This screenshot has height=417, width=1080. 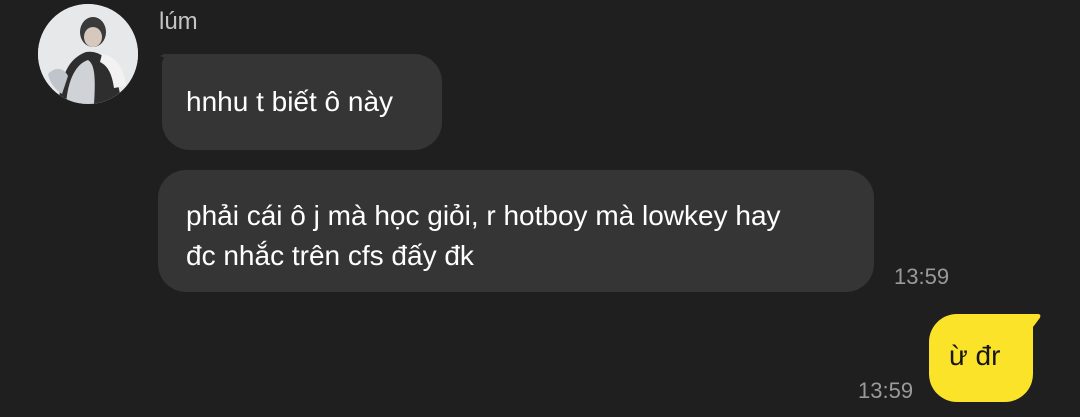 I want to click on avatar-photo, so click(x=88, y=54).